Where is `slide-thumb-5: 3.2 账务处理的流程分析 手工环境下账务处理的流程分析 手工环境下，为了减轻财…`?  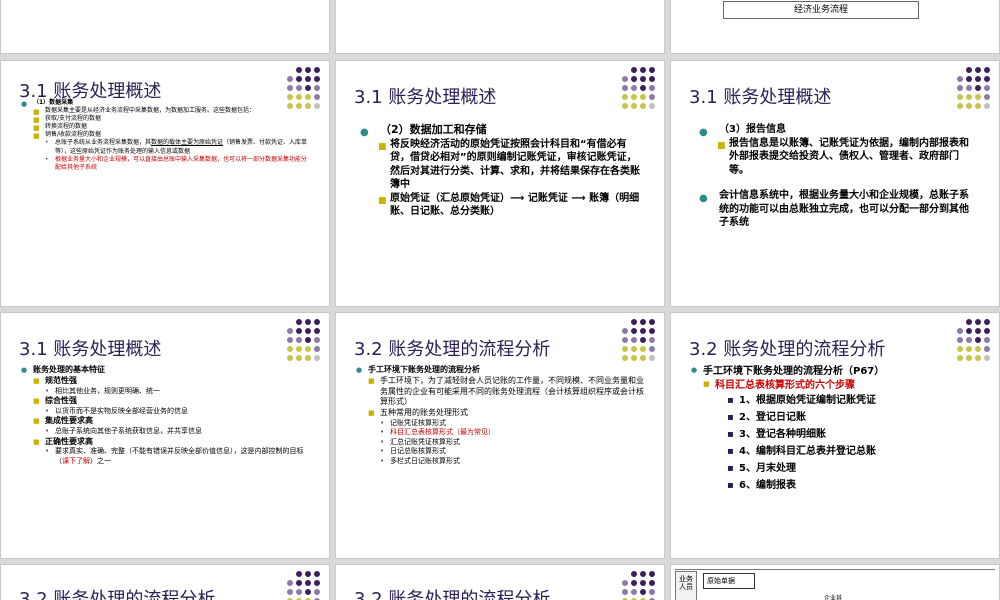
slide-thumb-5: 3.2 账务处理的流程分析 手工环境下账务处理的流程分析 手工环境下，为了减轻财… is located at coordinates (500, 435).